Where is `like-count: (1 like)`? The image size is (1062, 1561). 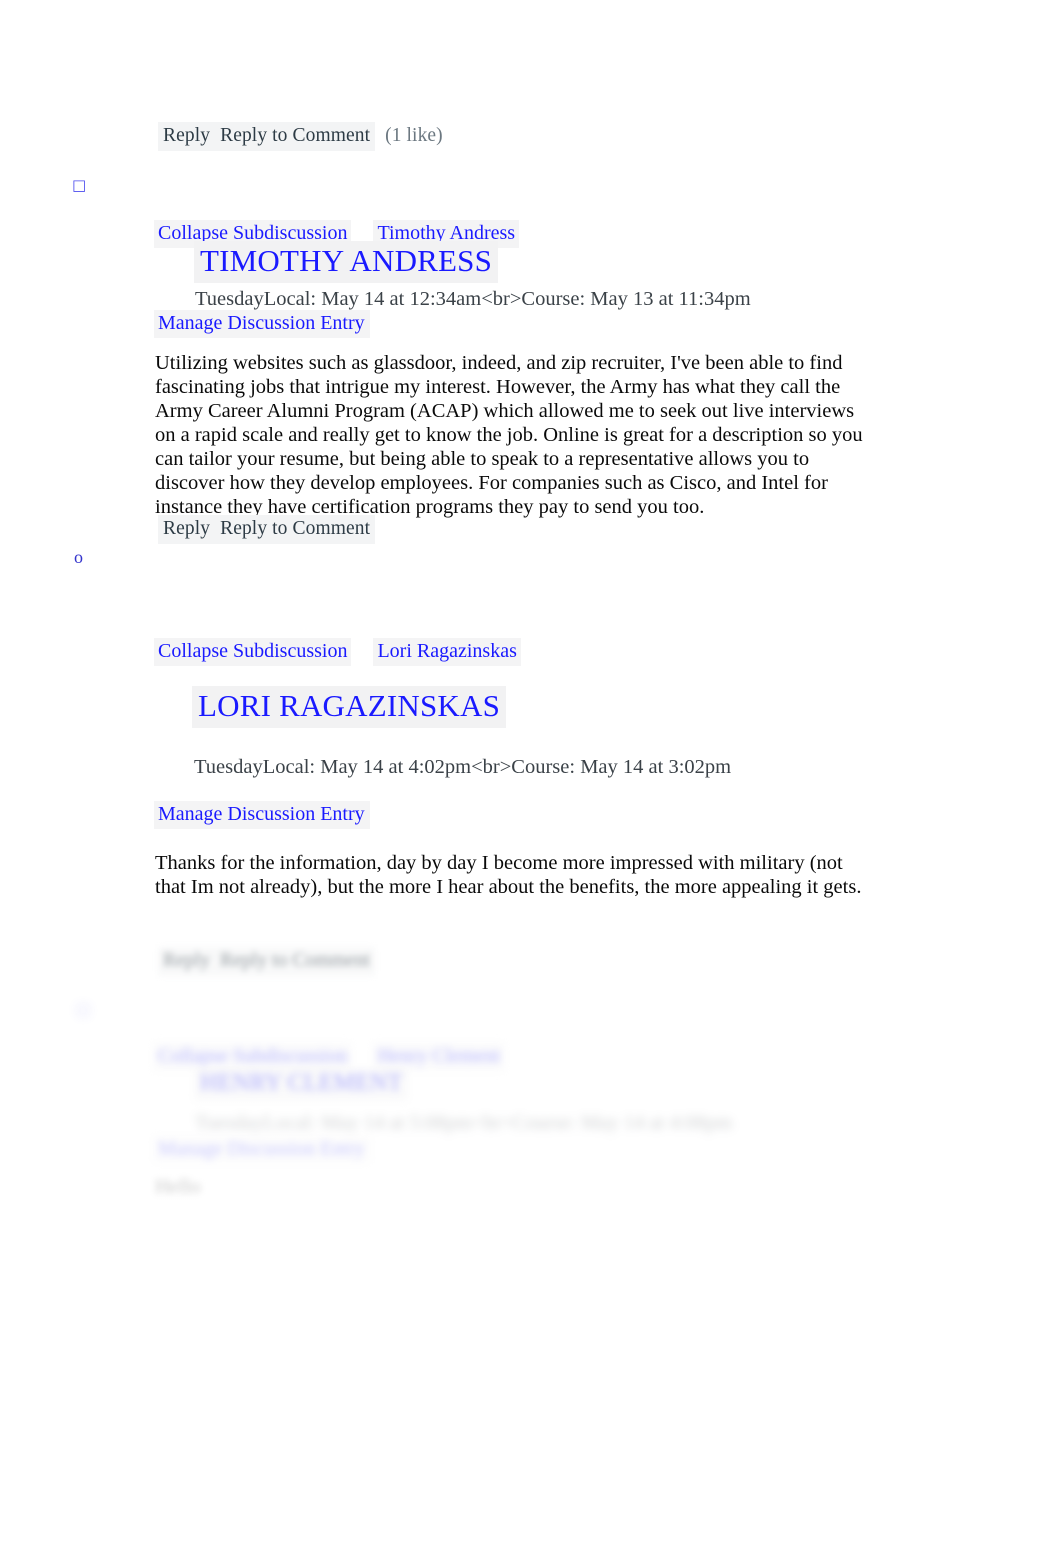 like-count: (1 like) is located at coordinates (414, 135).